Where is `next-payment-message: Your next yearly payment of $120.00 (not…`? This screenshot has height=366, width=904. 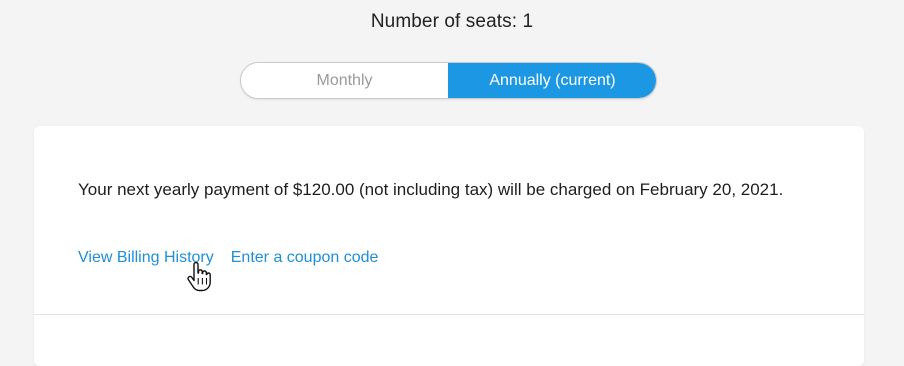
next-payment-message: Your next yearly payment of $120.00 (not… is located at coordinates (431, 189).